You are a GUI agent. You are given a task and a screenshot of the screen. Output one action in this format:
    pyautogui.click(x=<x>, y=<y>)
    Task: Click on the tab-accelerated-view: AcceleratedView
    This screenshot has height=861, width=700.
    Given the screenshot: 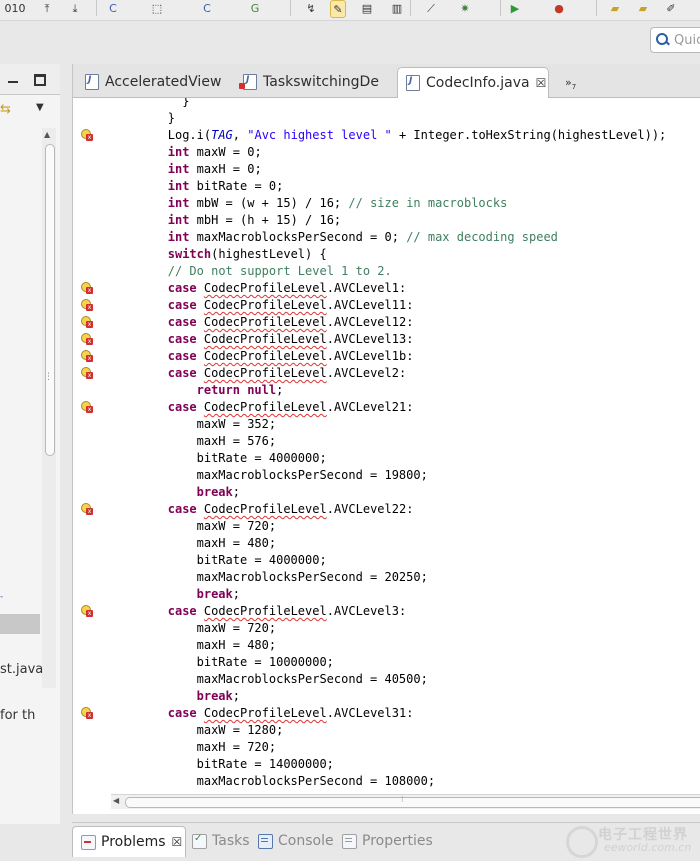 What is the action you would take?
    pyautogui.click(x=149, y=82)
    